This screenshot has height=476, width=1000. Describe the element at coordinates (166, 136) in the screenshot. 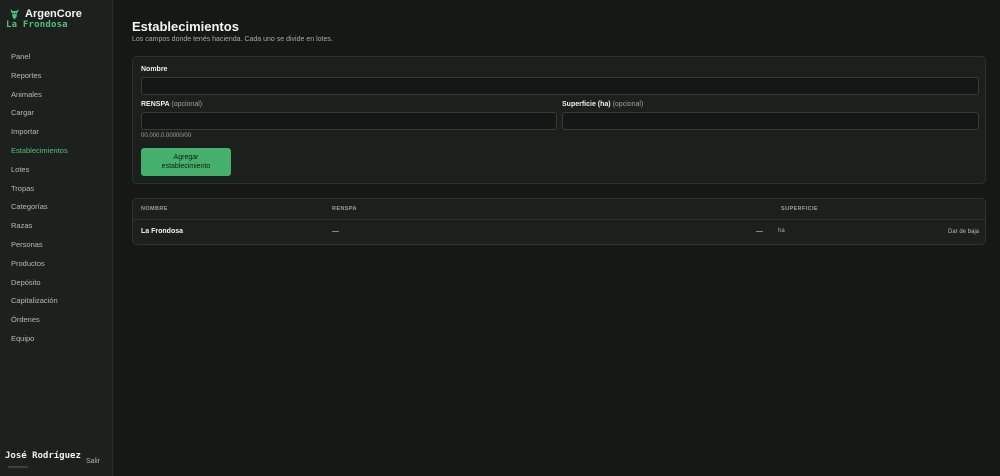

I see `renspa-format-hint: 00.000.0.00000/00` at that location.